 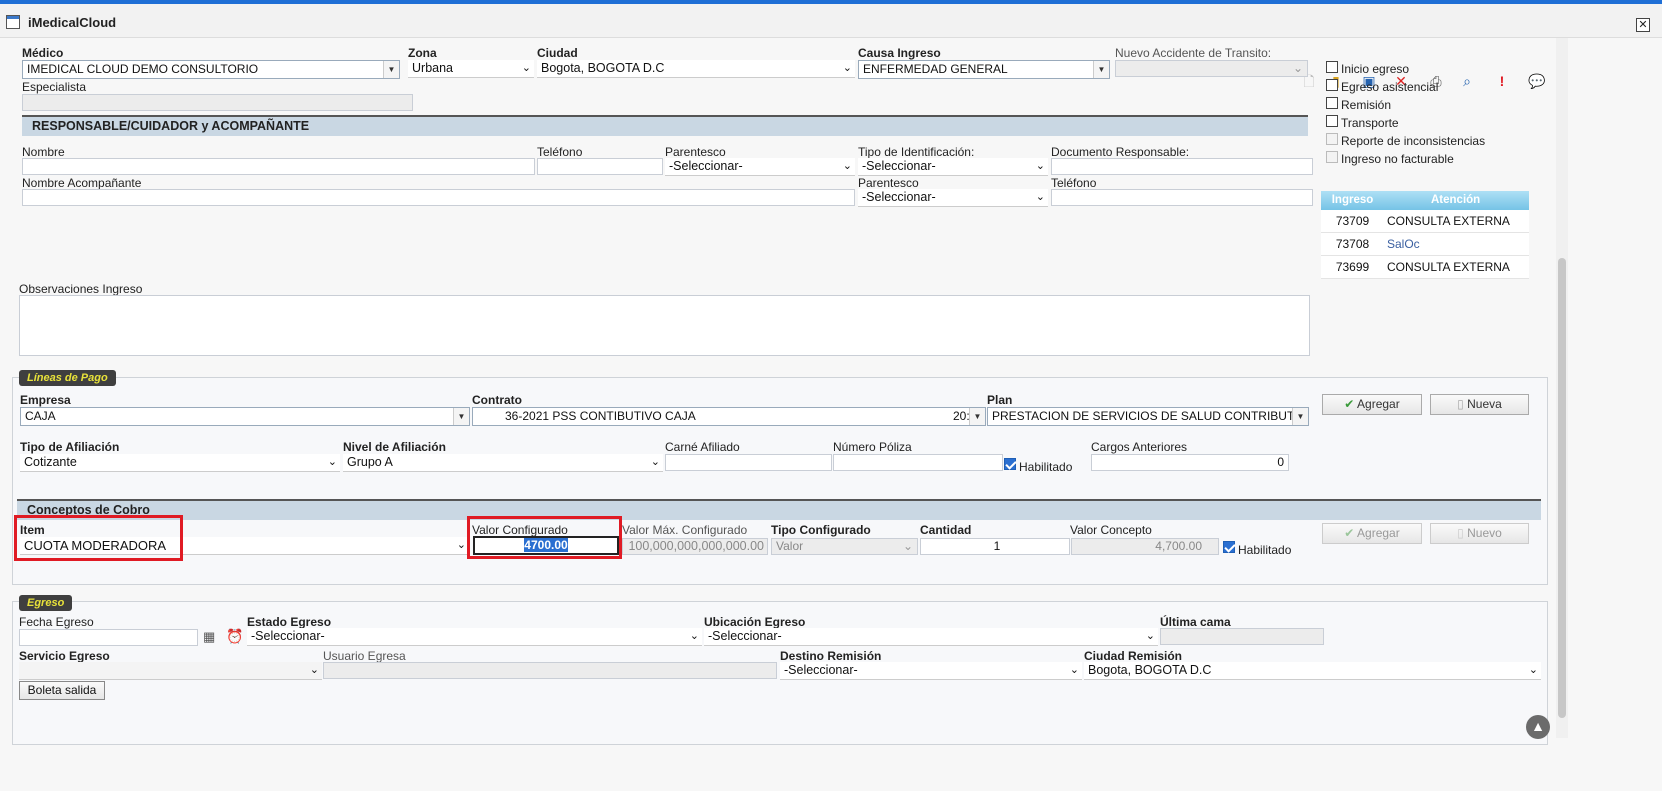 What do you see at coordinates (432, 68) in the screenshot?
I see `zona-value: Urbana` at bounding box center [432, 68].